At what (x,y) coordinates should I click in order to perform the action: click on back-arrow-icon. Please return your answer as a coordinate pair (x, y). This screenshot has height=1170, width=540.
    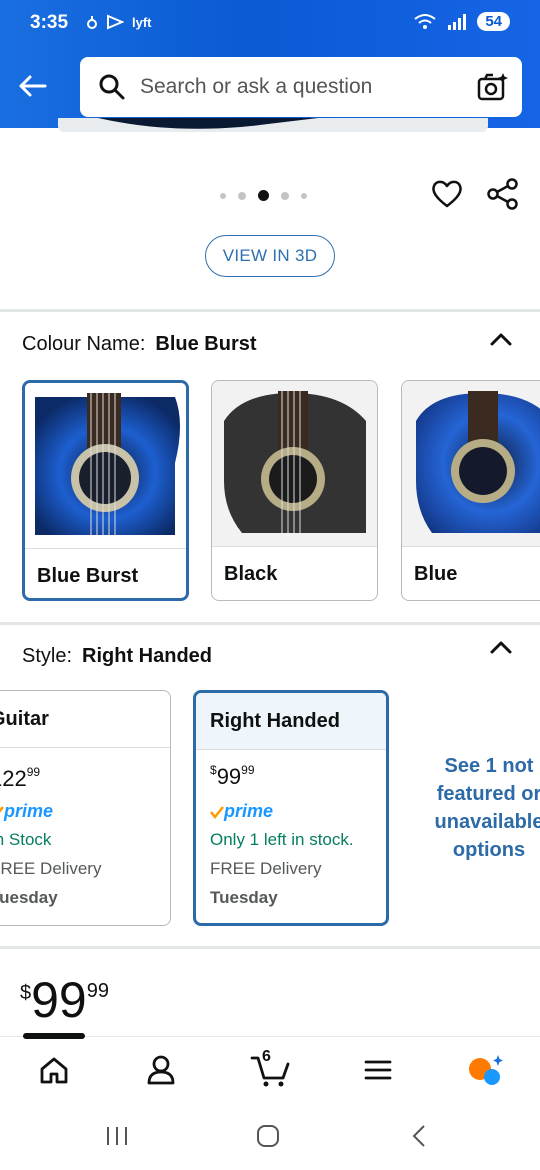
    Looking at the image, I should click on (33, 86).